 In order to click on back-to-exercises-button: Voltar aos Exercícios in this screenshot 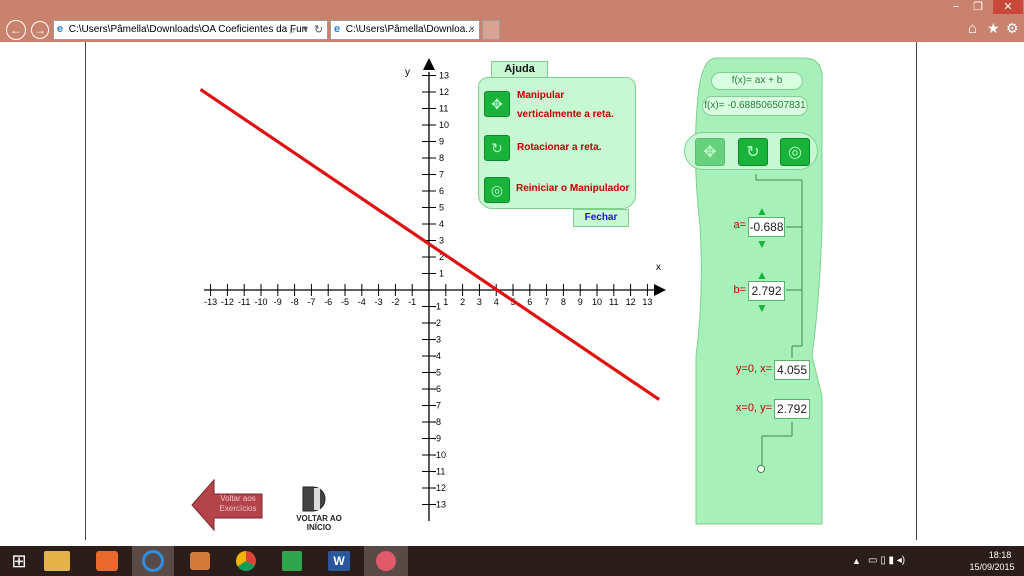, I will do `click(238, 504)`.